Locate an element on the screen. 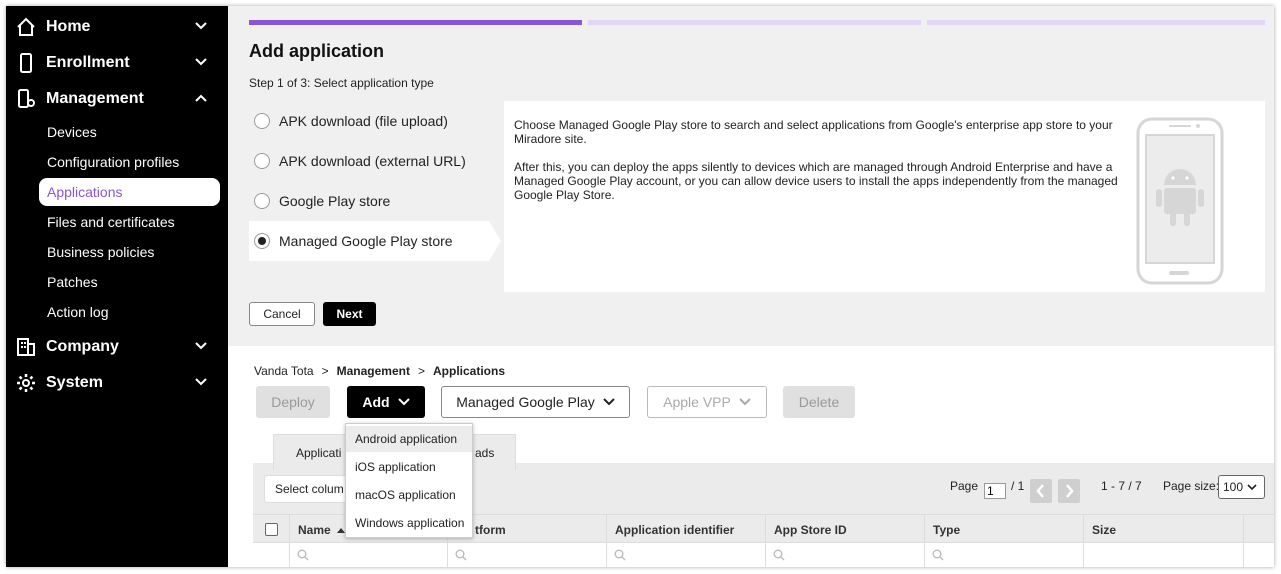 The image size is (1281, 574). record-range: 1 - 7 / 7 is located at coordinates (1121, 486).